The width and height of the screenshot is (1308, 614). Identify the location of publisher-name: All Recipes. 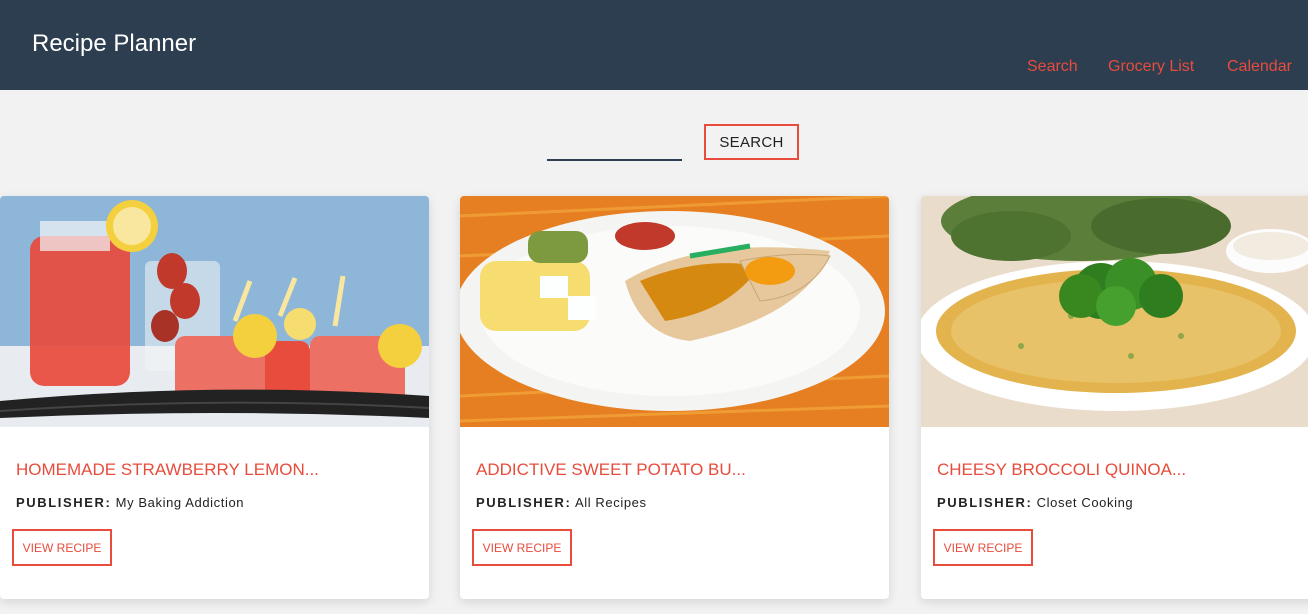
(610, 502).